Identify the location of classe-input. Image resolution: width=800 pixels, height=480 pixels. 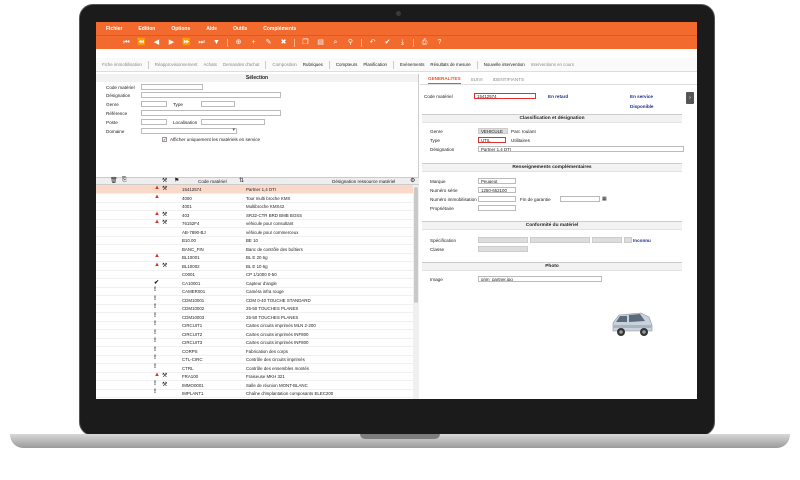
(503, 249).